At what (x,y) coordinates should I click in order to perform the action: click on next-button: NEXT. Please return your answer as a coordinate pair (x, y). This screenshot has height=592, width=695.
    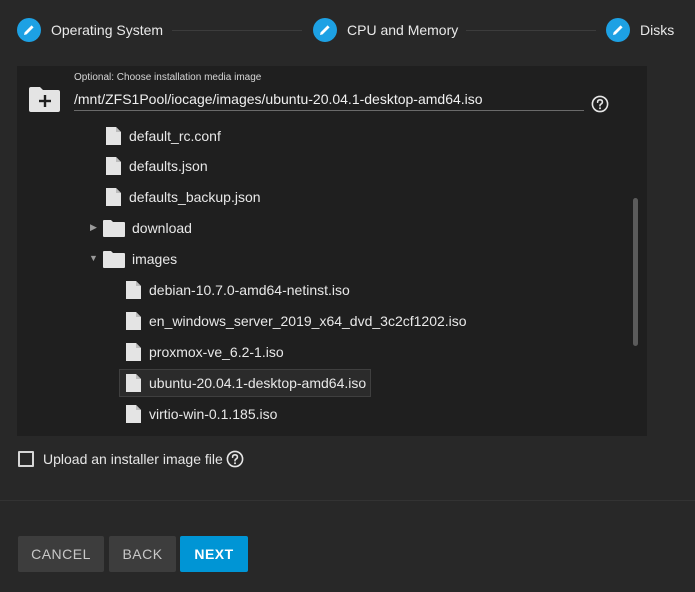
    Looking at the image, I should click on (214, 554).